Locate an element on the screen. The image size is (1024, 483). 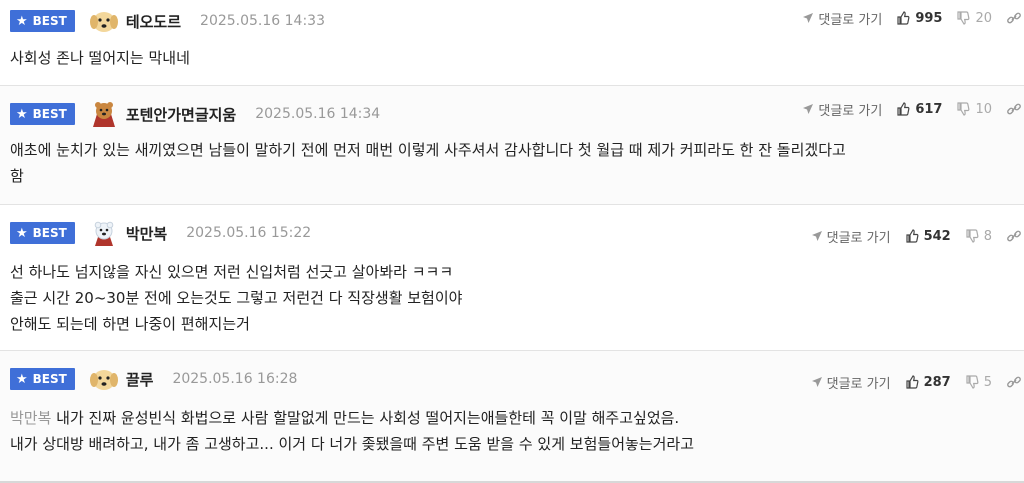
comment-nickname: 테오도르 is located at coordinates (153, 21).